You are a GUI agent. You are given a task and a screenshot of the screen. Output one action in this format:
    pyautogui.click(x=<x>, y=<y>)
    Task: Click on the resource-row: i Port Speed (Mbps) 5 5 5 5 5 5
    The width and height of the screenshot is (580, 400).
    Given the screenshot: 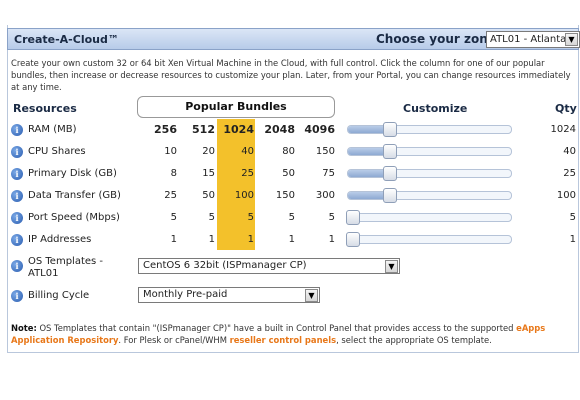 What is the action you would take?
    pyautogui.click(x=290, y=219)
    